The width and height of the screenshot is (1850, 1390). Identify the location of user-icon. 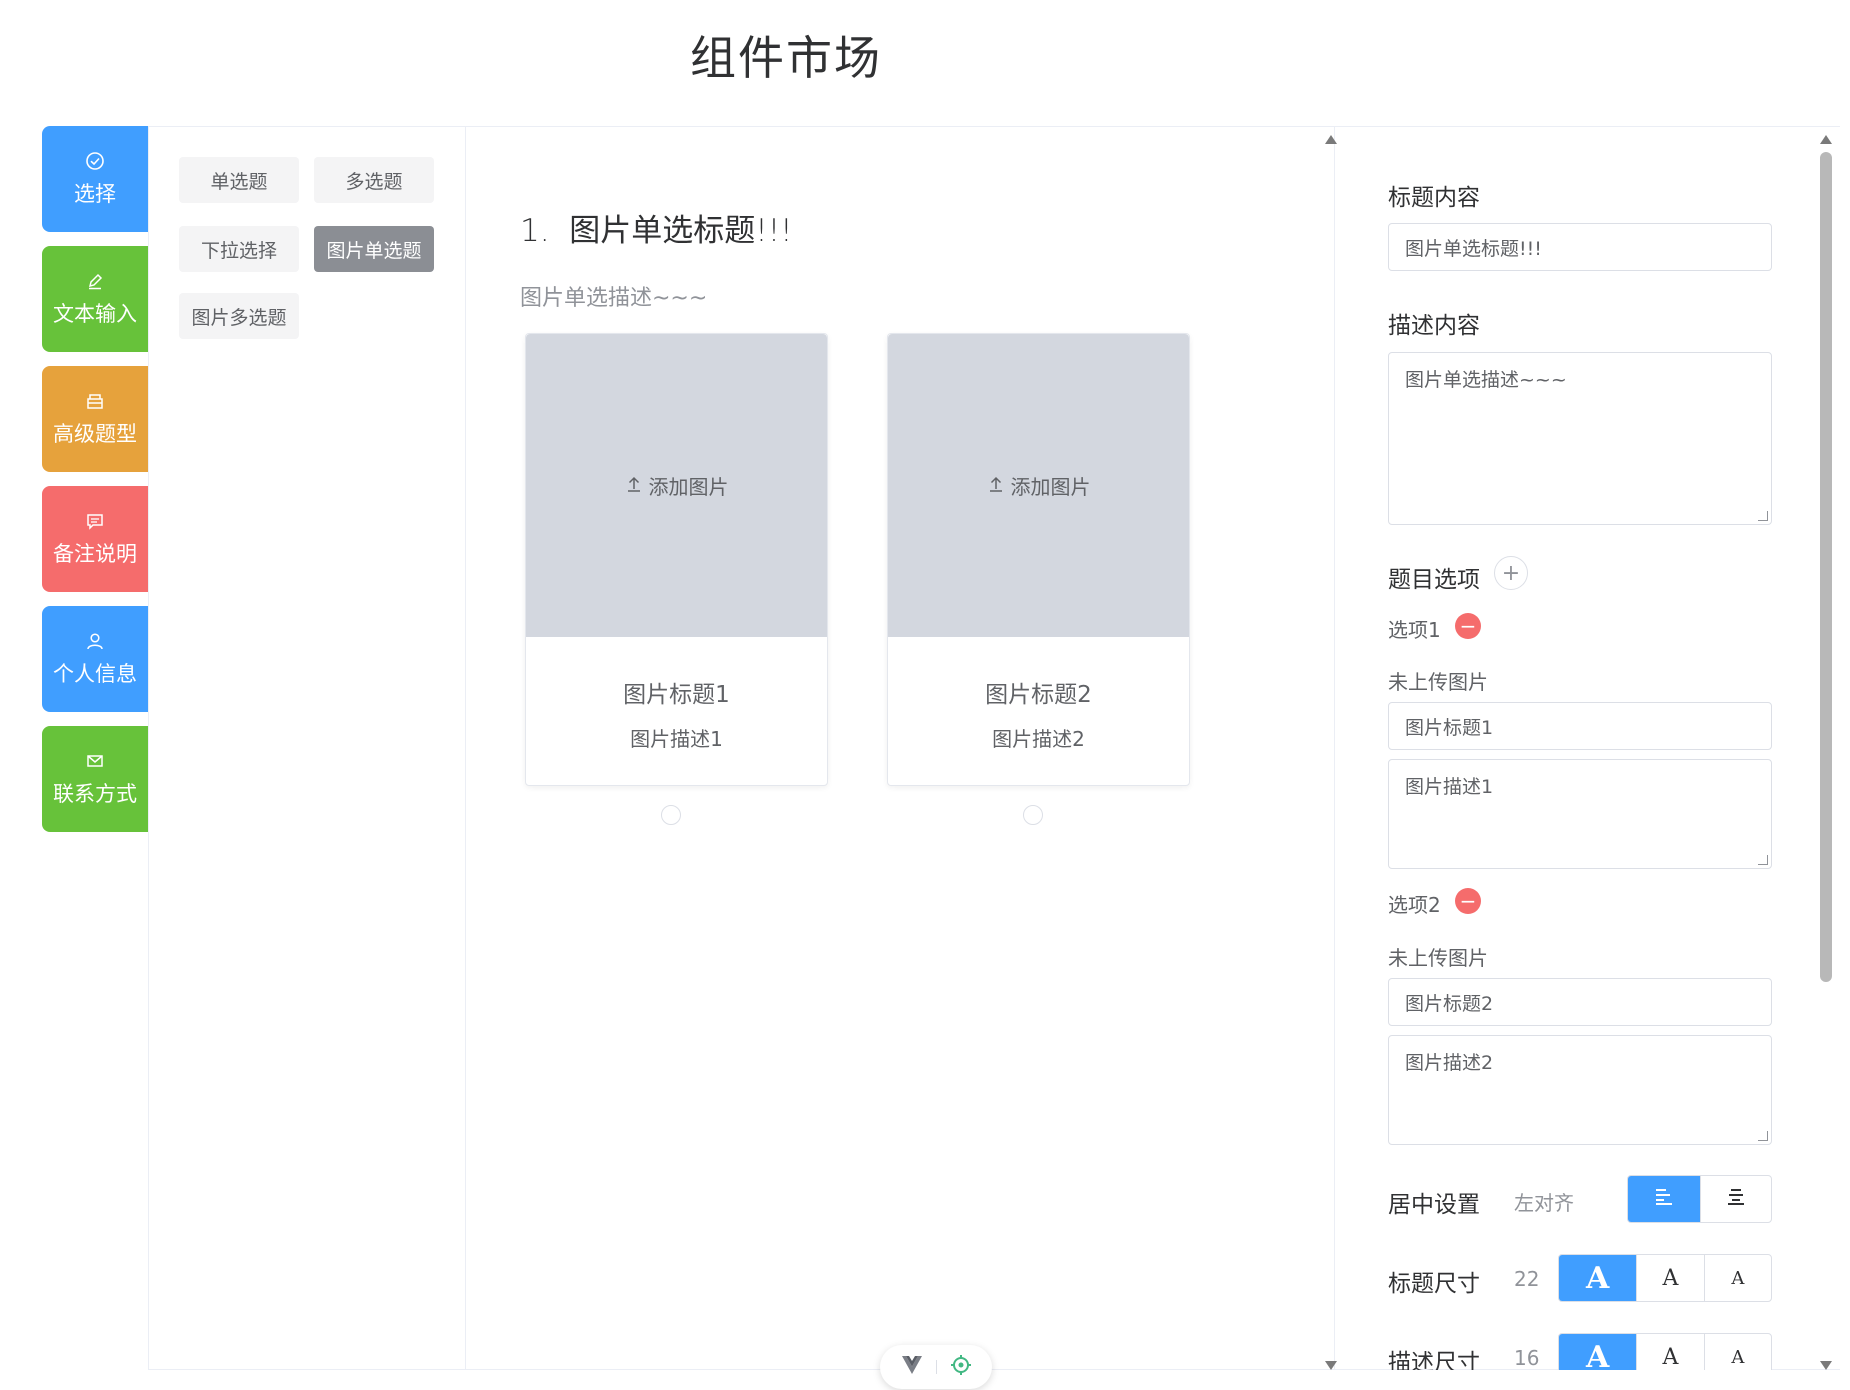
(95, 641).